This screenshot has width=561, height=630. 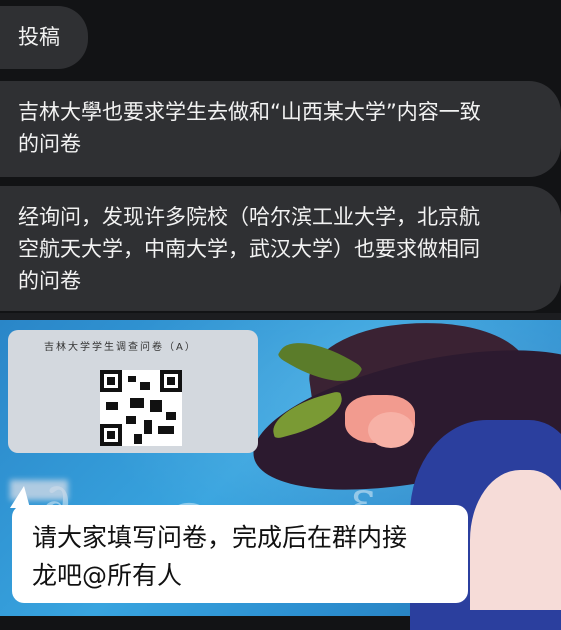 I want to click on speech-text-line: 请大家填写问卷，完成后在群内接, so click(x=220, y=537).